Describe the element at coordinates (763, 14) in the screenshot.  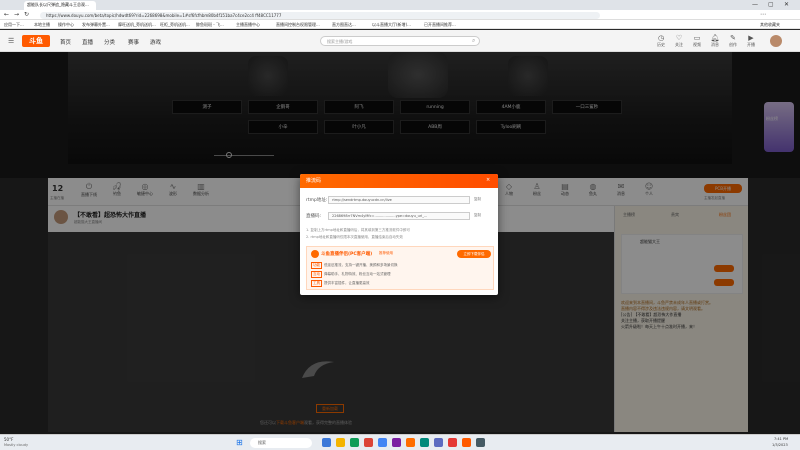
I see `extensions-icon: ⋯` at that location.